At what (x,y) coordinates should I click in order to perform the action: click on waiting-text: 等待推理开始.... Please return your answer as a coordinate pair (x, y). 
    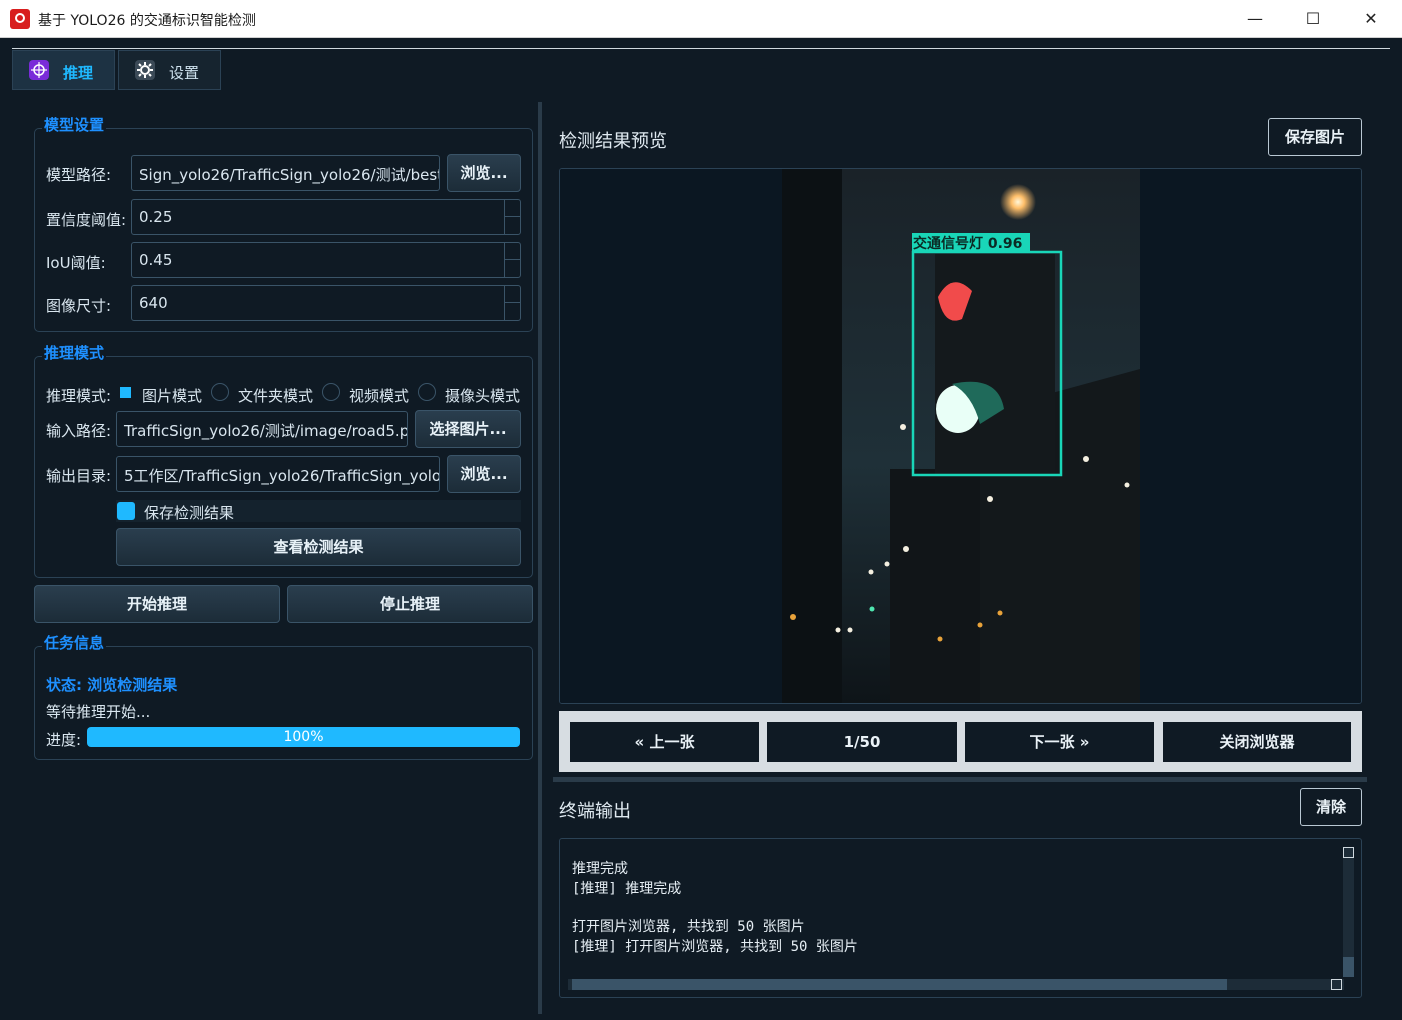
    Looking at the image, I should click on (98, 712).